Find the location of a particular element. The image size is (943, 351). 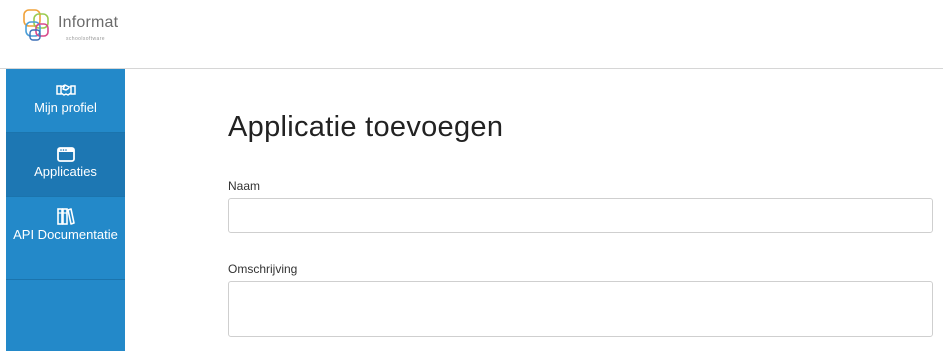

naam-label: Naam is located at coordinates (244, 186).